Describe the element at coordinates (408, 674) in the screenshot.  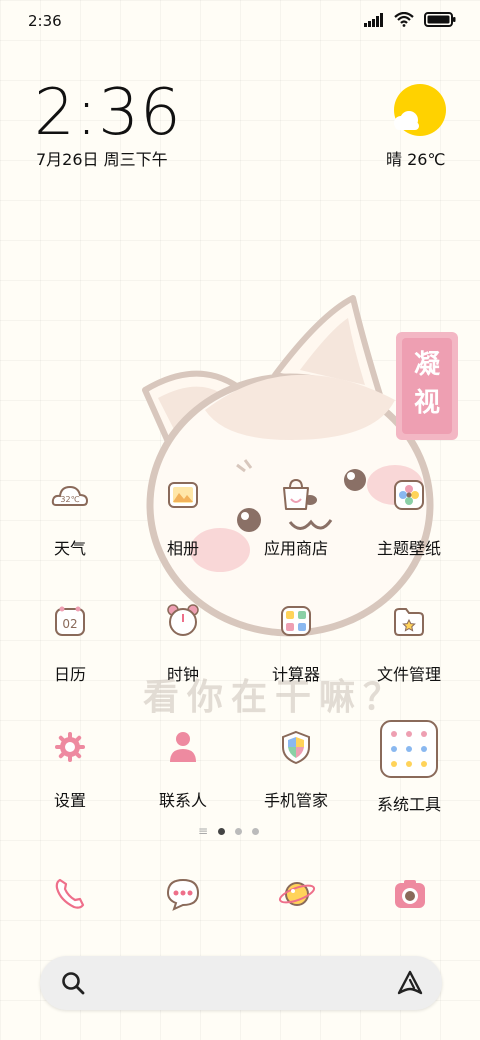
I see `app-label: 文件管理` at that location.